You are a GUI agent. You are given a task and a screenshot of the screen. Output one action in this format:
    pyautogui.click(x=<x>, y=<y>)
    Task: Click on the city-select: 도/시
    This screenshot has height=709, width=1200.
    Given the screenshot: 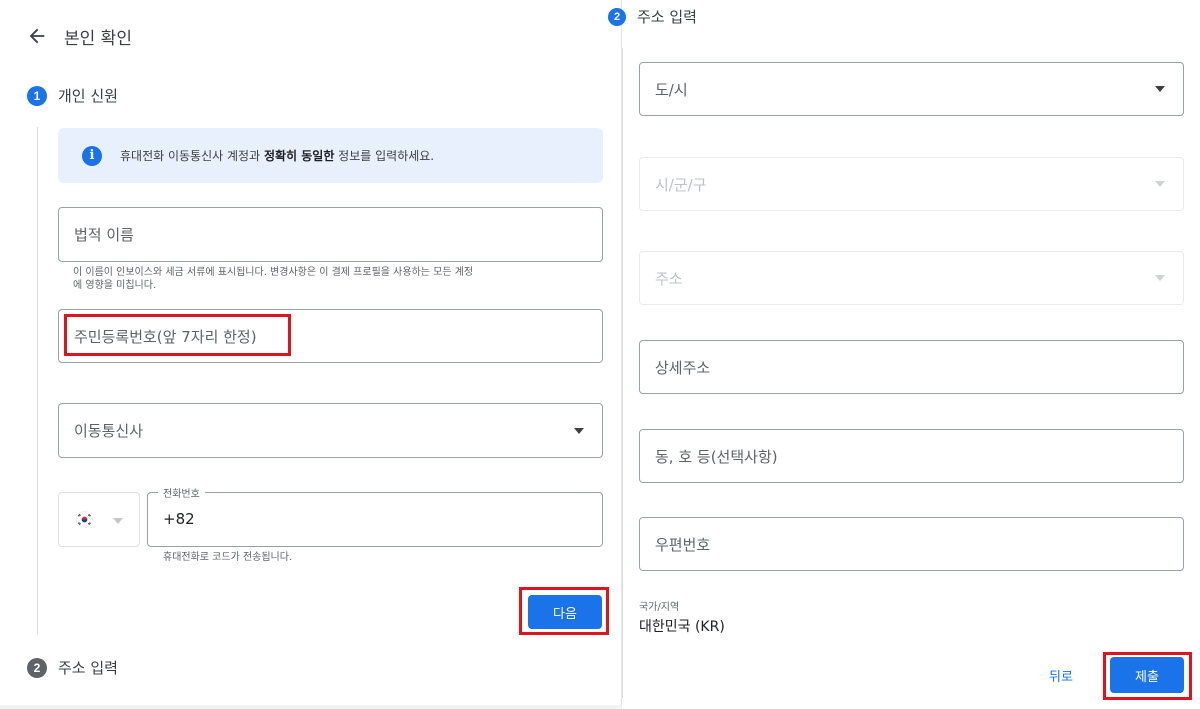 What is the action you would take?
    pyautogui.click(x=911, y=89)
    